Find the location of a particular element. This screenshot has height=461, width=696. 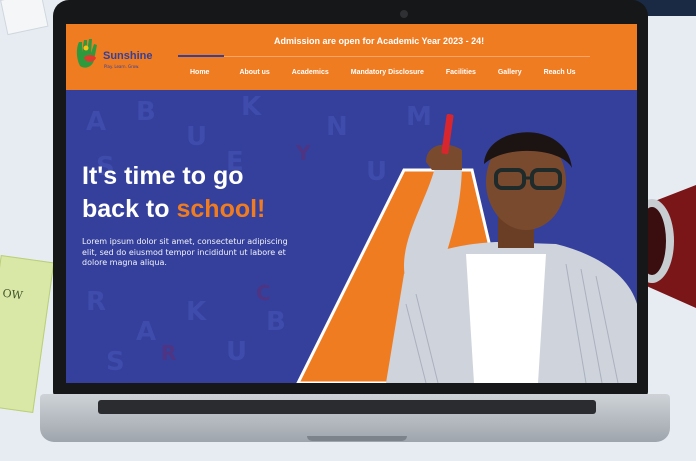

nav-home: Home is located at coordinates (199, 72).